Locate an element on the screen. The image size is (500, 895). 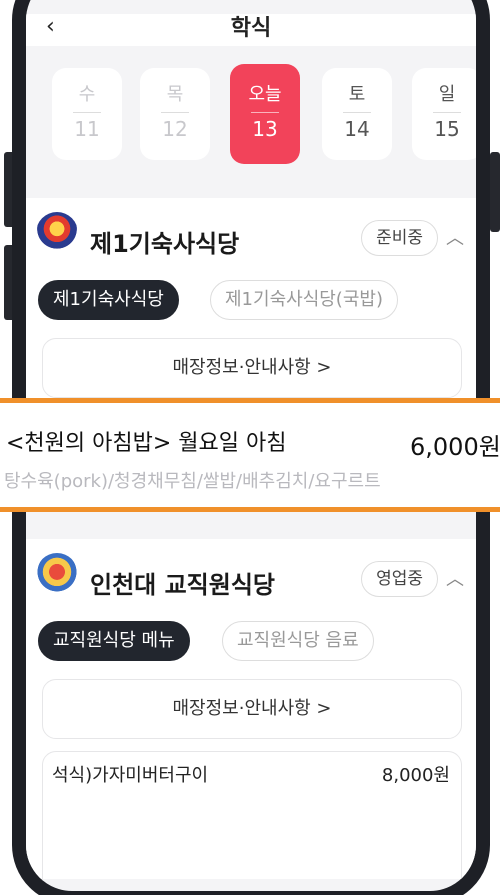
cafeteria-name: 제1기숙사식당 is located at coordinates (165, 244).